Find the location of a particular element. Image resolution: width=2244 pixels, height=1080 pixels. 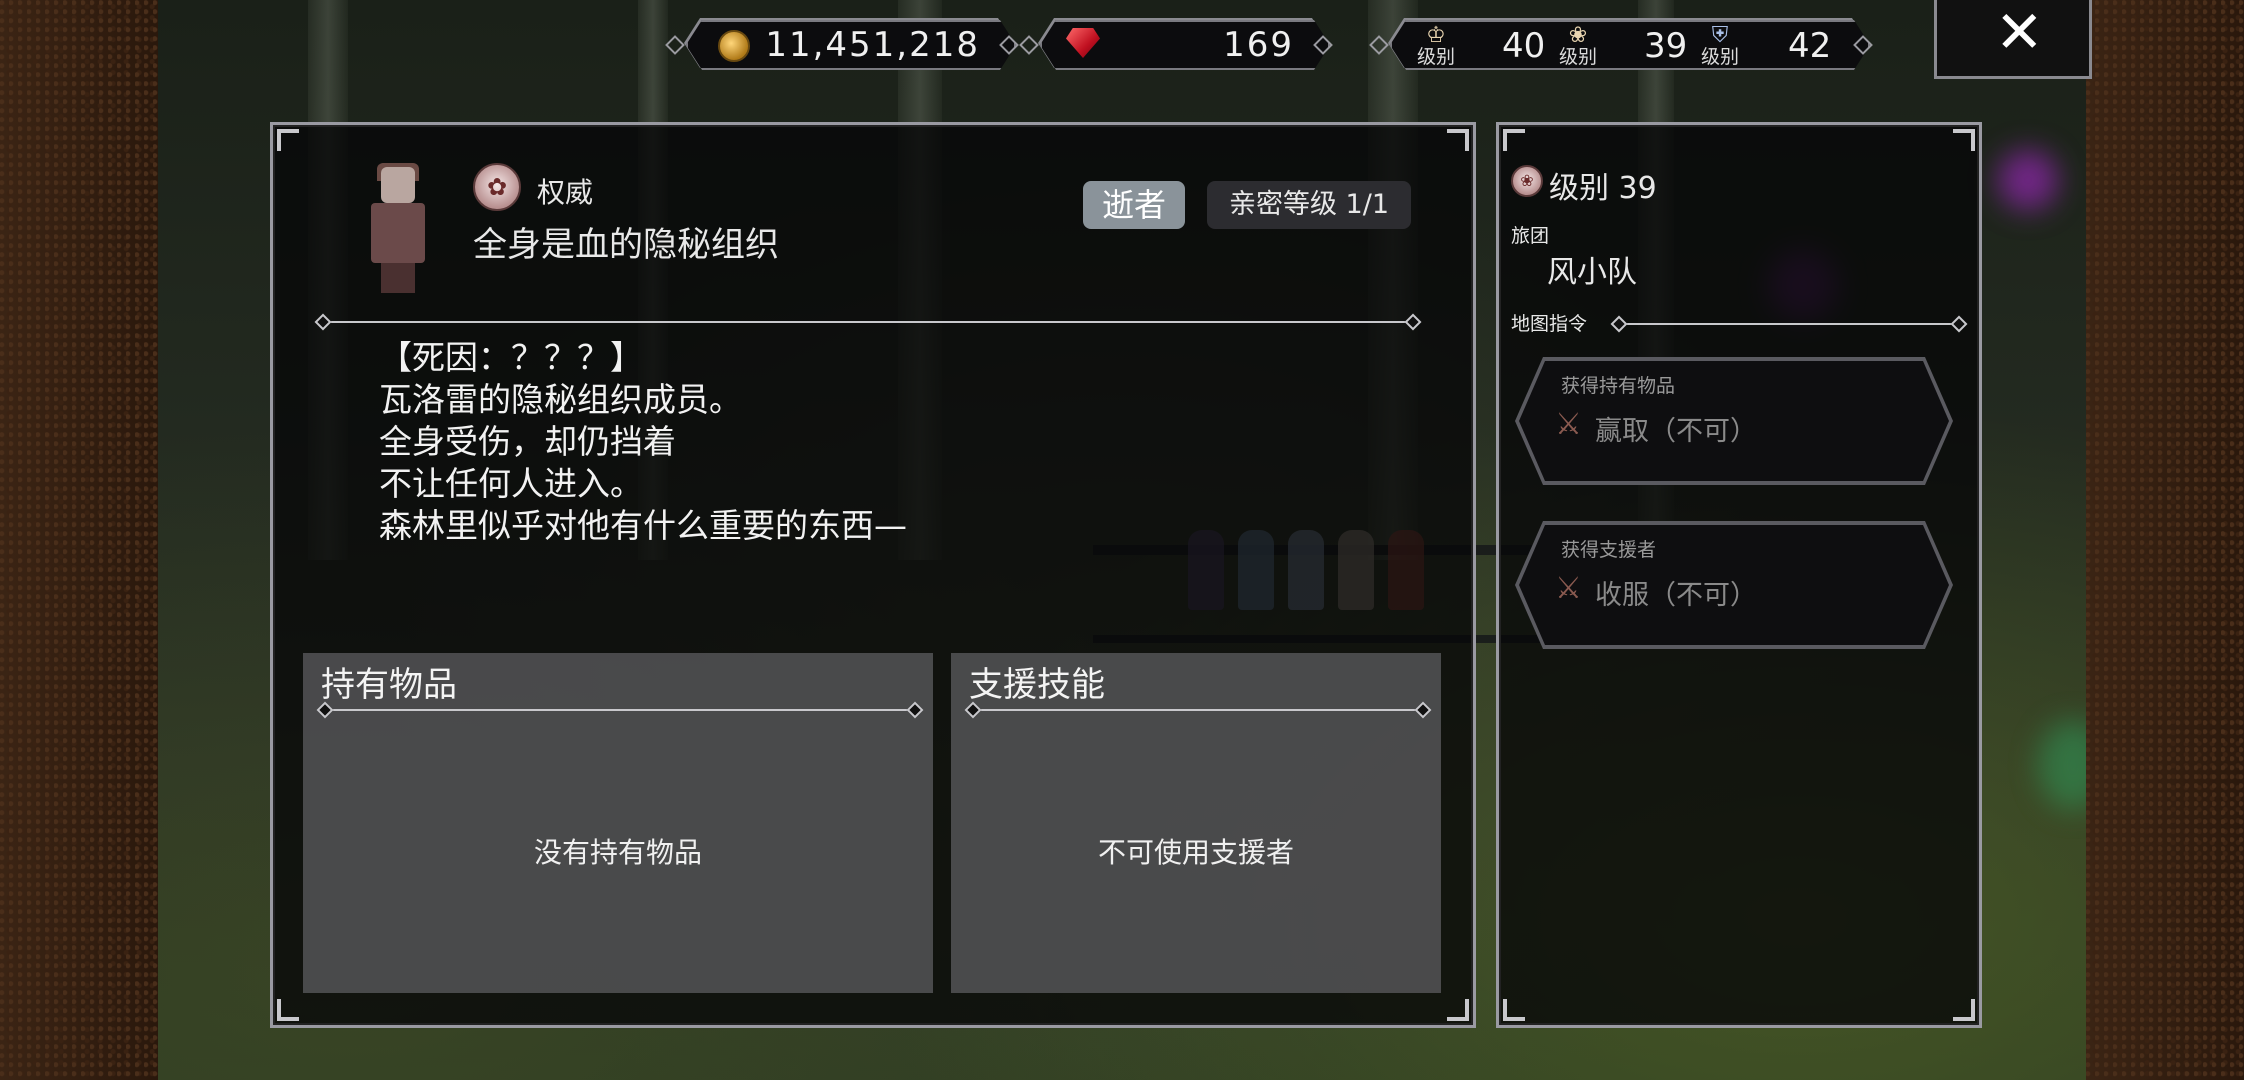

character-name: 全身是血的隐秘组织 is located at coordinates (626, 245).